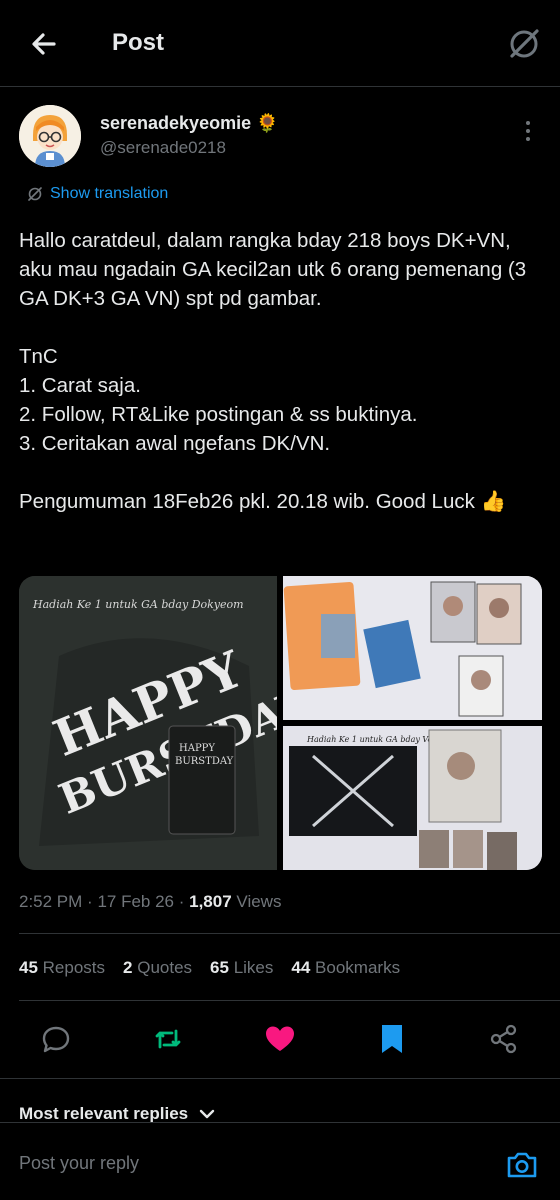  I want to click on quotes-label: Quotes, so click(165, 967).